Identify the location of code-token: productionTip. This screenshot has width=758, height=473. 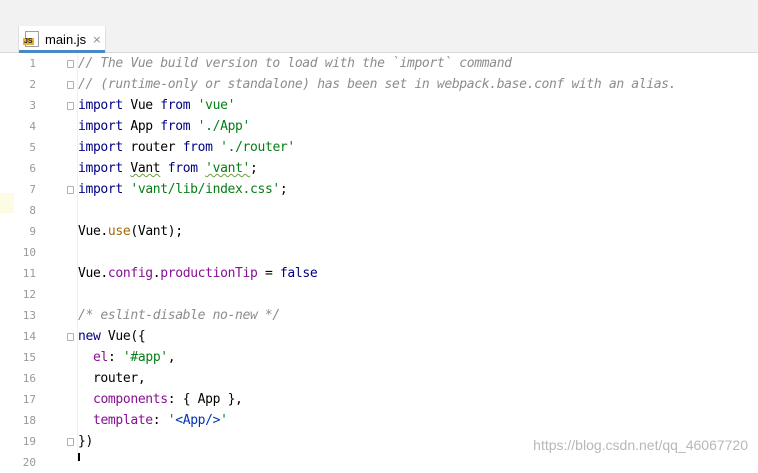
(209, 273).